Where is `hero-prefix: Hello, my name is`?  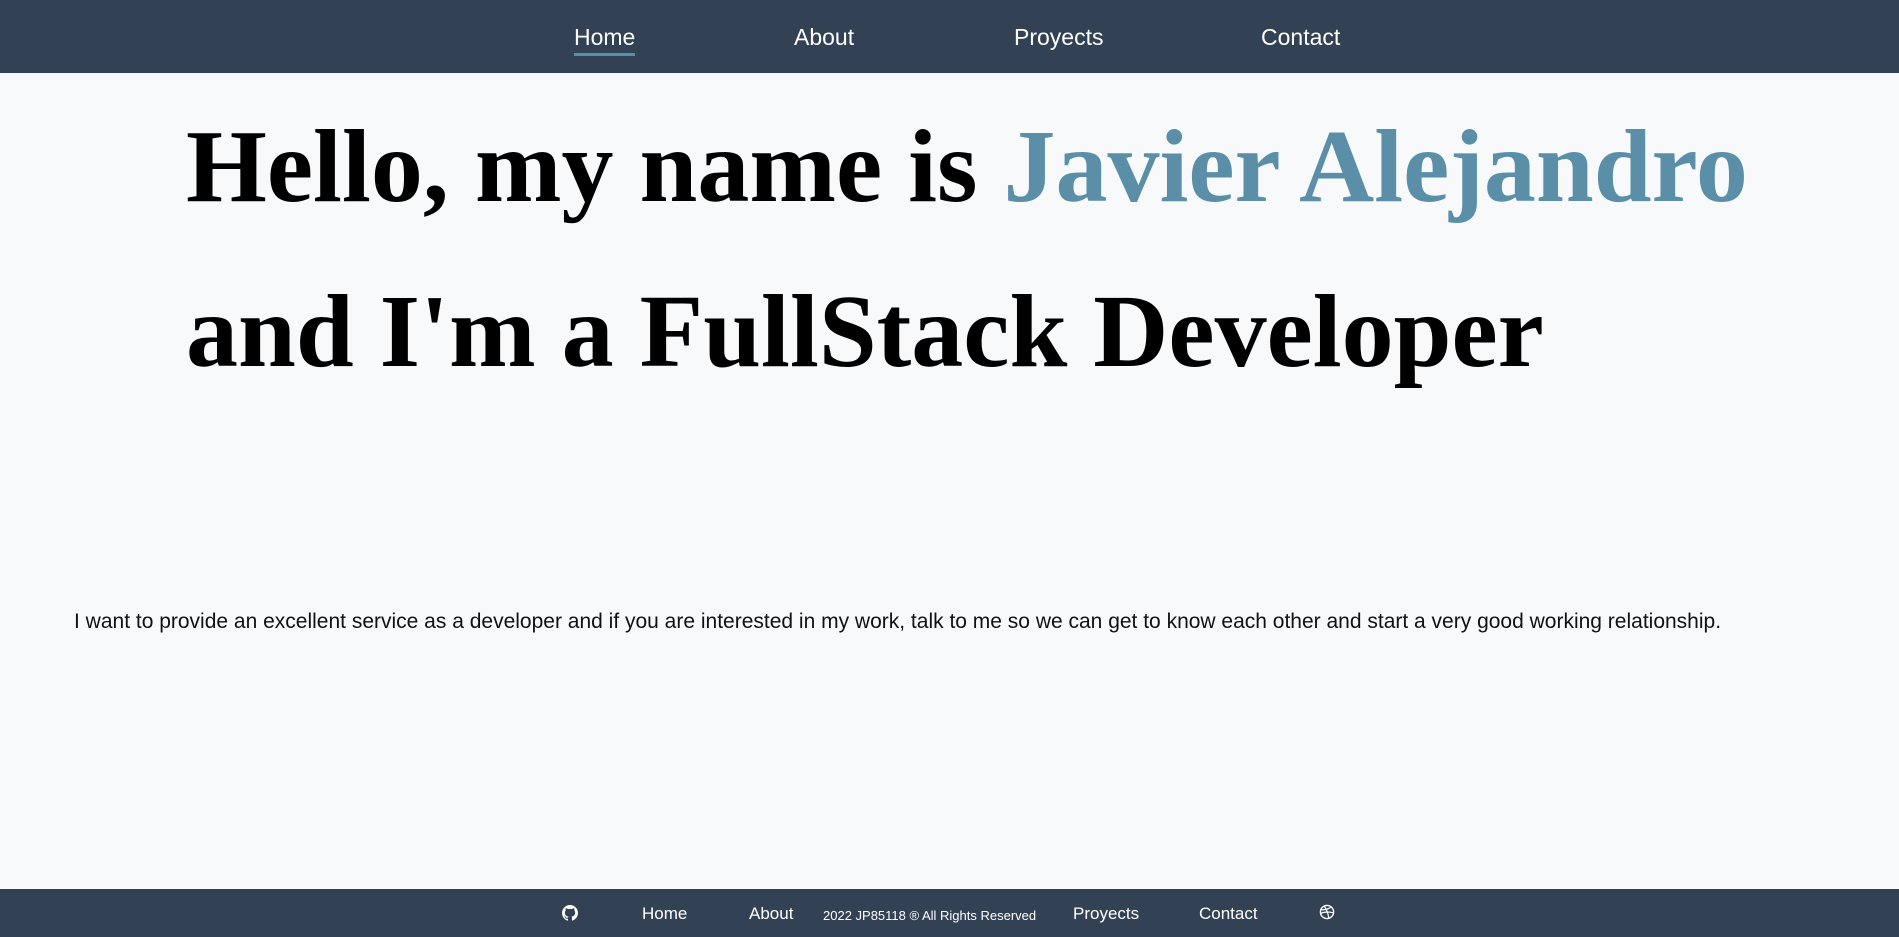
hero-prefix: Hello, my name is is located at coordinates (595, 166).